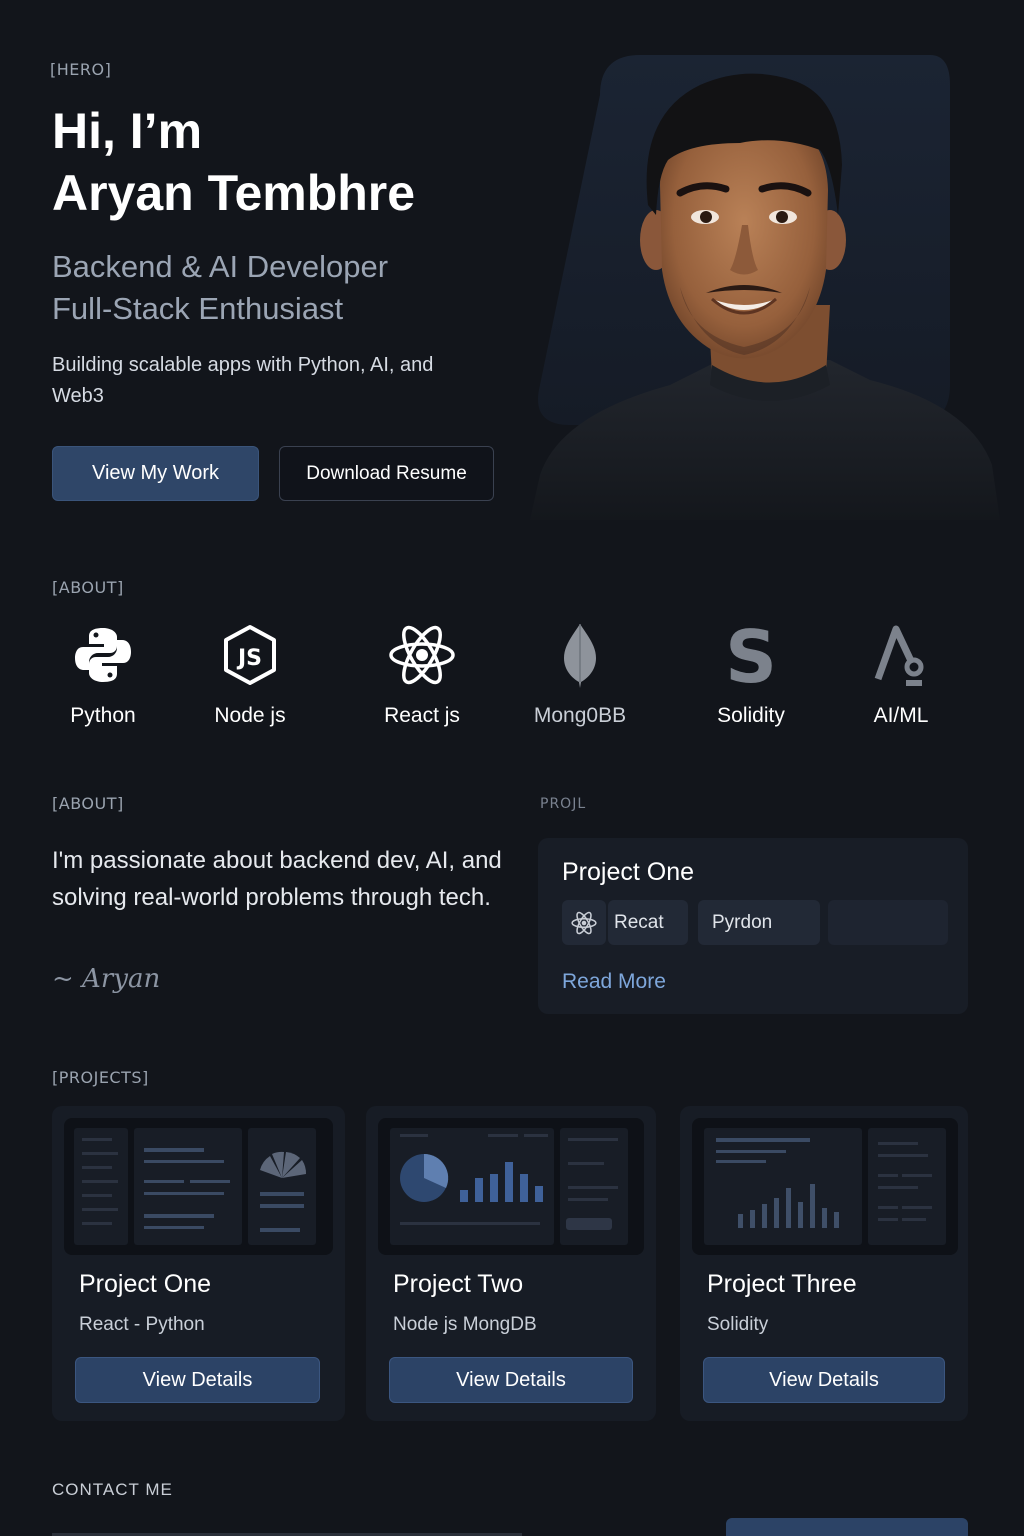  What do you see at coordinates (628, 872) in the screenshot?
I see `project-preview-title: Project One` at bounding box center [628, 872].